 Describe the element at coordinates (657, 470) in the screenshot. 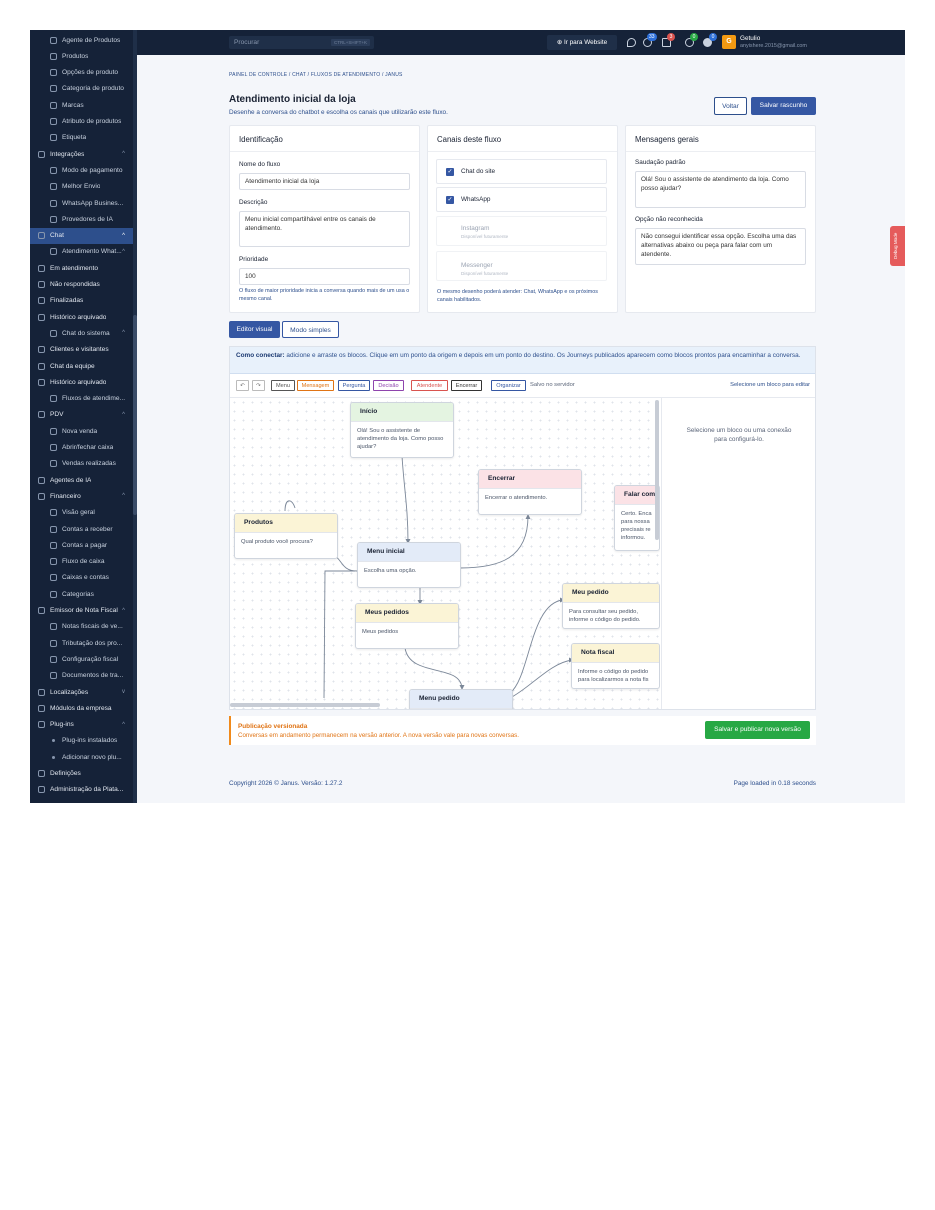

I see `canvas-vertical-scrollbar` at that location.